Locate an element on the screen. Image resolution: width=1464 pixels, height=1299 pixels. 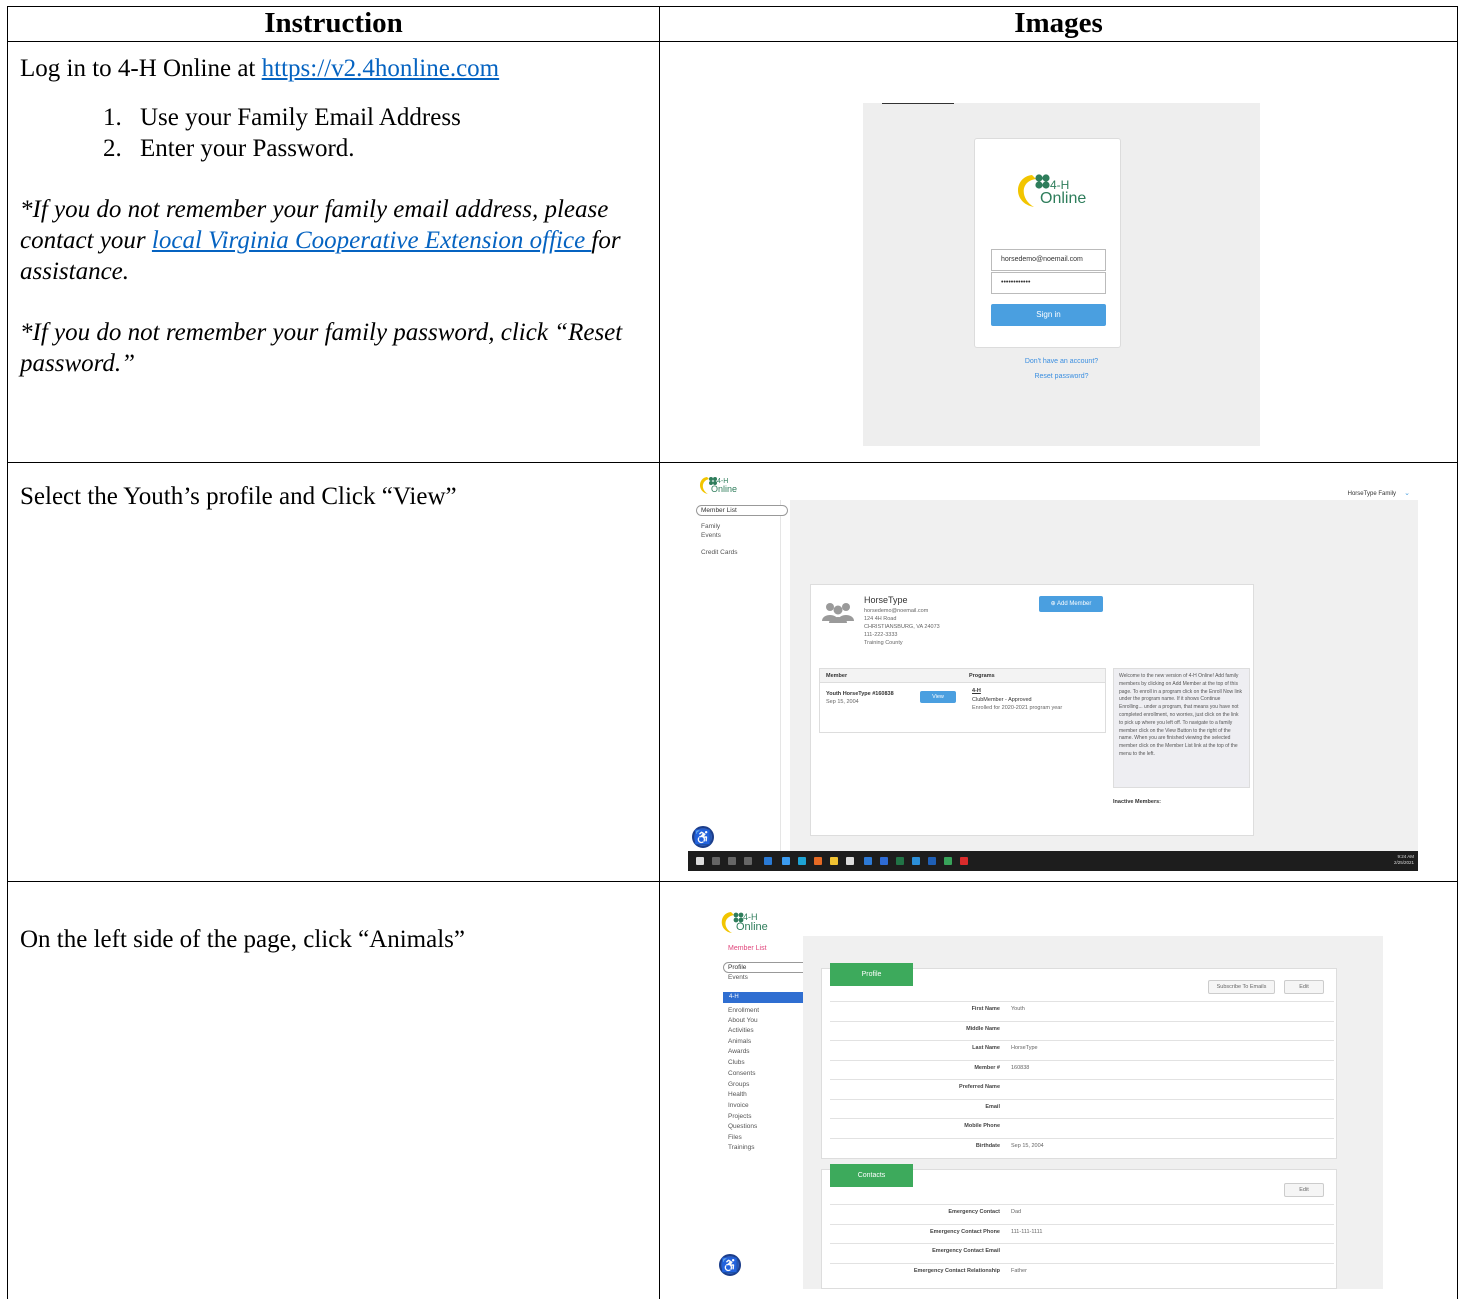
taskbar-clock: 9:24 AM 2/25/2021 is located at coordinates (1404, 860).